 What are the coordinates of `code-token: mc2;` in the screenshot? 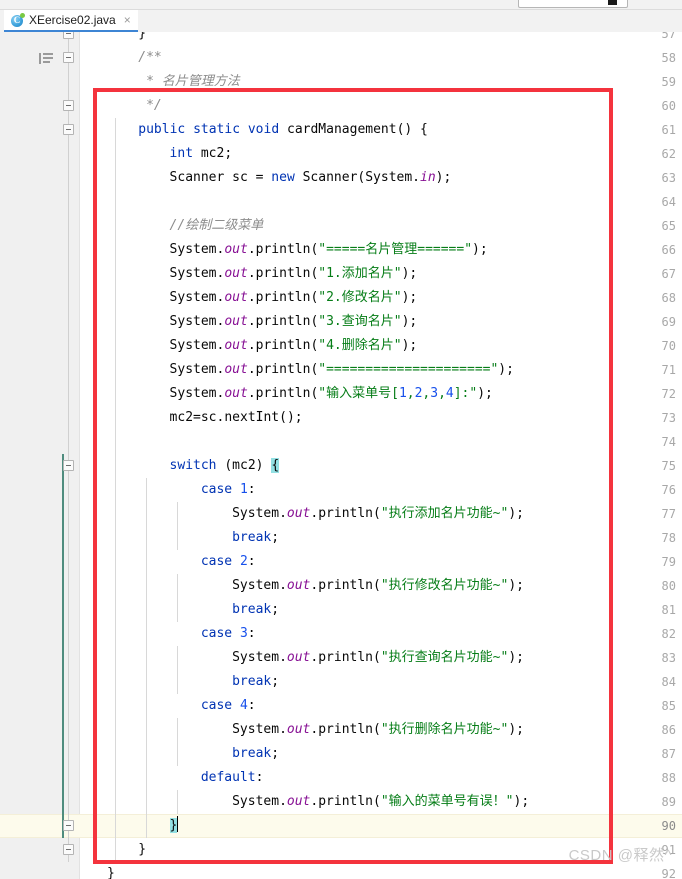 It's located at (213, 153).